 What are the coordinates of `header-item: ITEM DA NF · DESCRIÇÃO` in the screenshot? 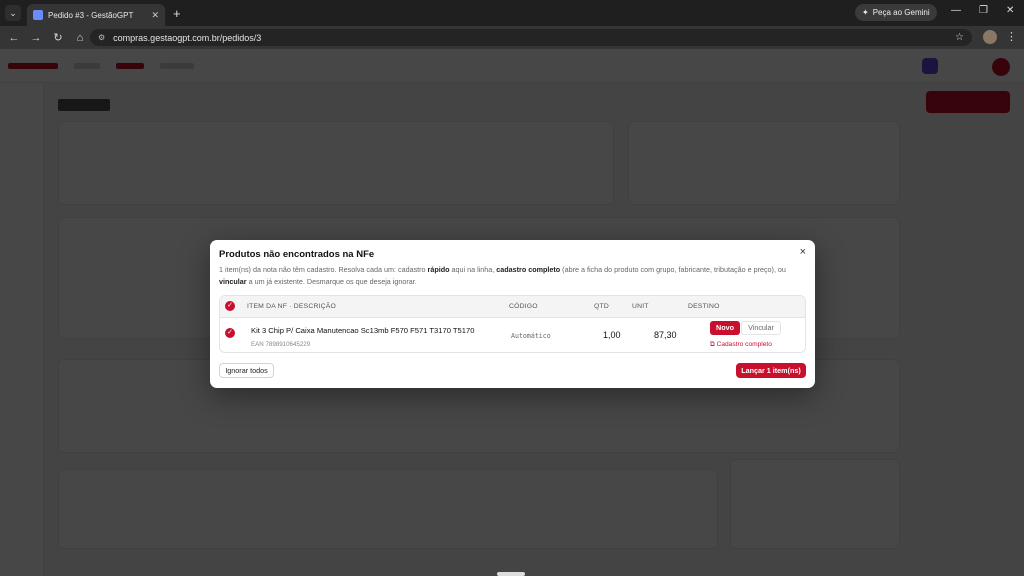 It's located at (291, 306).